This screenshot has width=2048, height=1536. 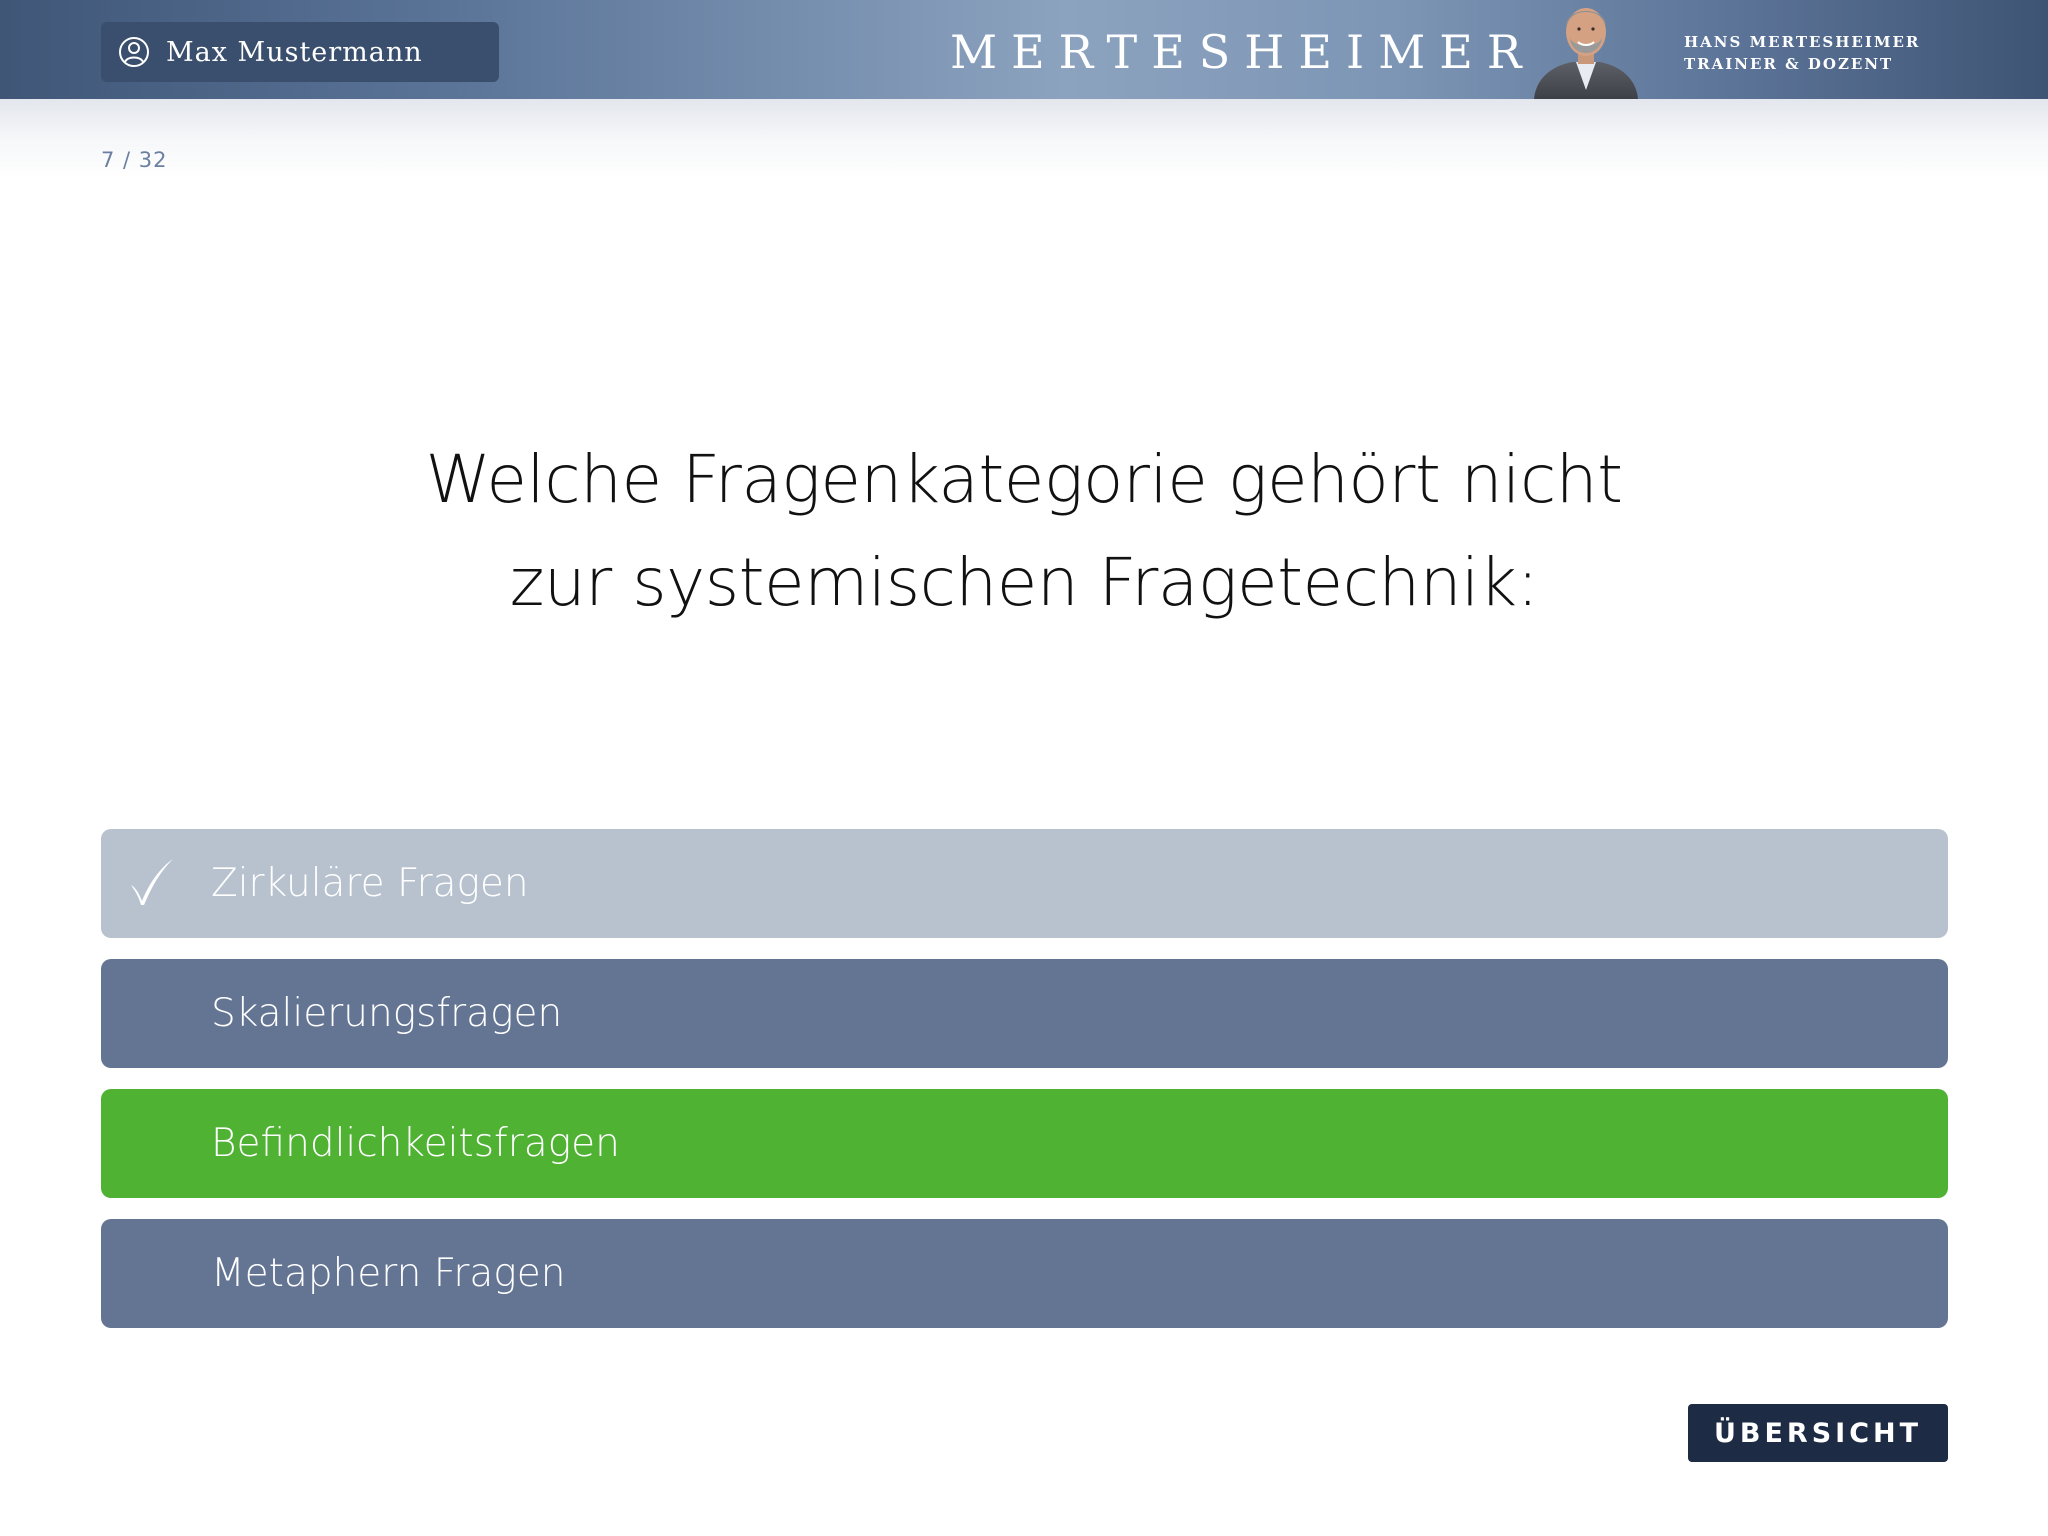 I want to click on user-name: Max Mustermann, so click(x=294, y=52).